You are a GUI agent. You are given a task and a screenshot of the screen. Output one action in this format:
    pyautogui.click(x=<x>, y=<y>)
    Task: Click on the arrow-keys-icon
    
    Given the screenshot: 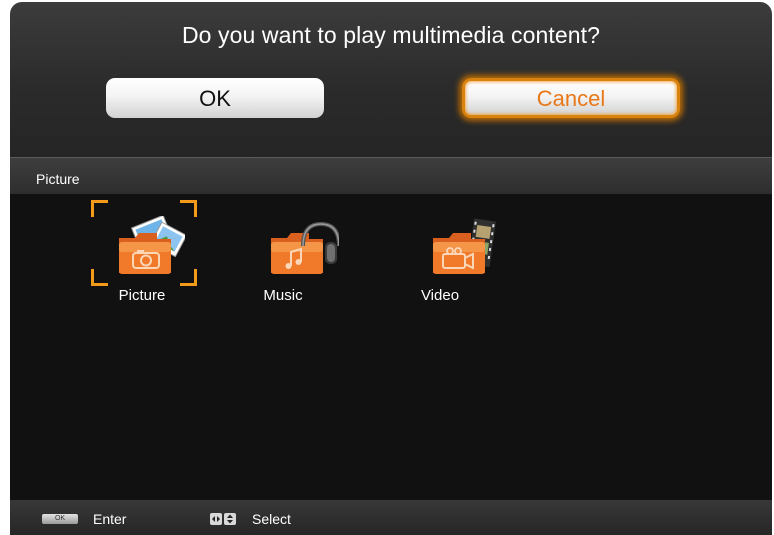 What is the action you would take?
    pyautogui.click(x=224, y=518)
    